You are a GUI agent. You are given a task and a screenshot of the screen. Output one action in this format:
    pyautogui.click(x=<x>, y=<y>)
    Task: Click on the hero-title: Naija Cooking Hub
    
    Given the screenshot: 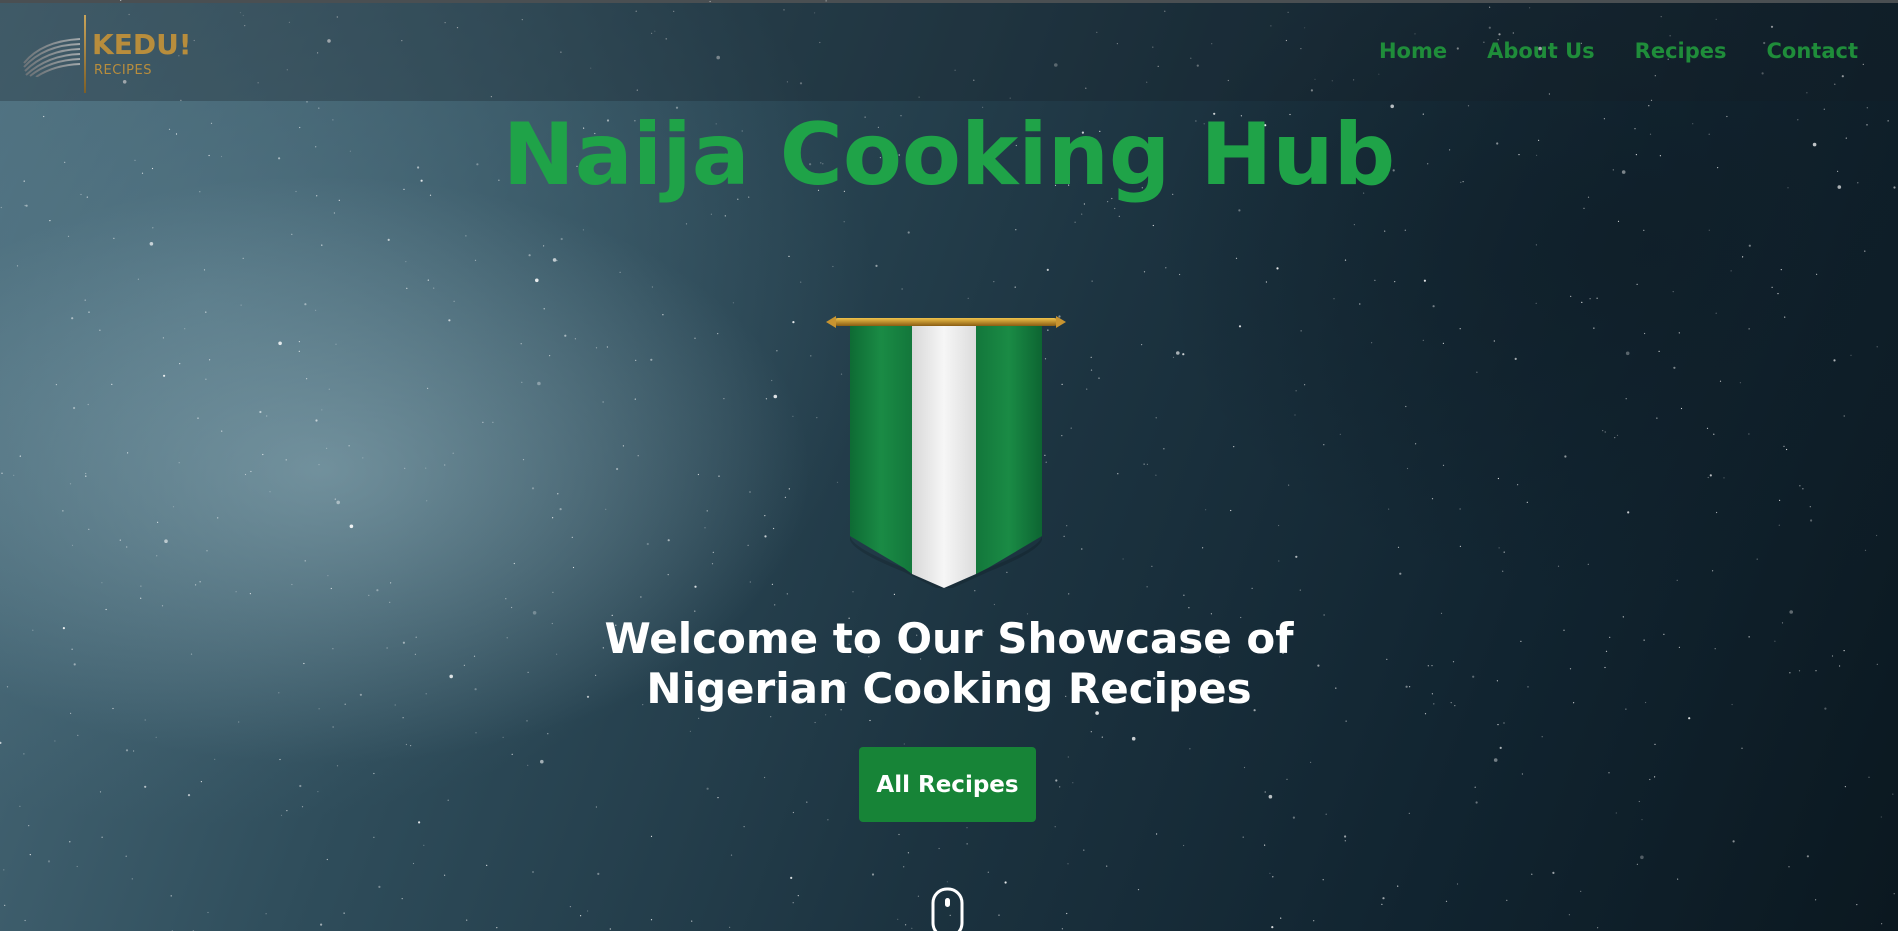 What is the action you would take?
    pyautogui.click(x=949, y=155)
    